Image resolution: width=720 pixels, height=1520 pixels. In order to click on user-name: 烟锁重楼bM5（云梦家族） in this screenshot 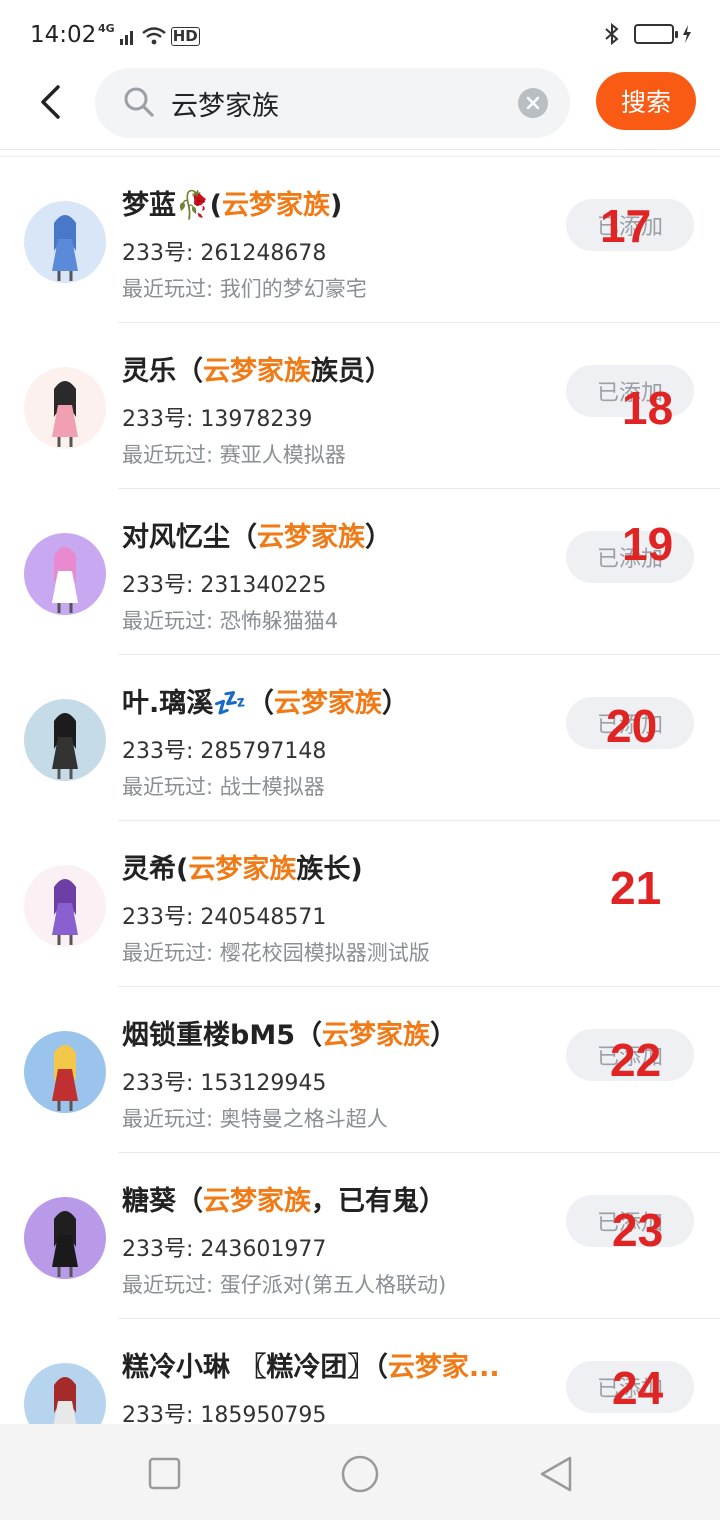, I will do `click(289, 1035)`.